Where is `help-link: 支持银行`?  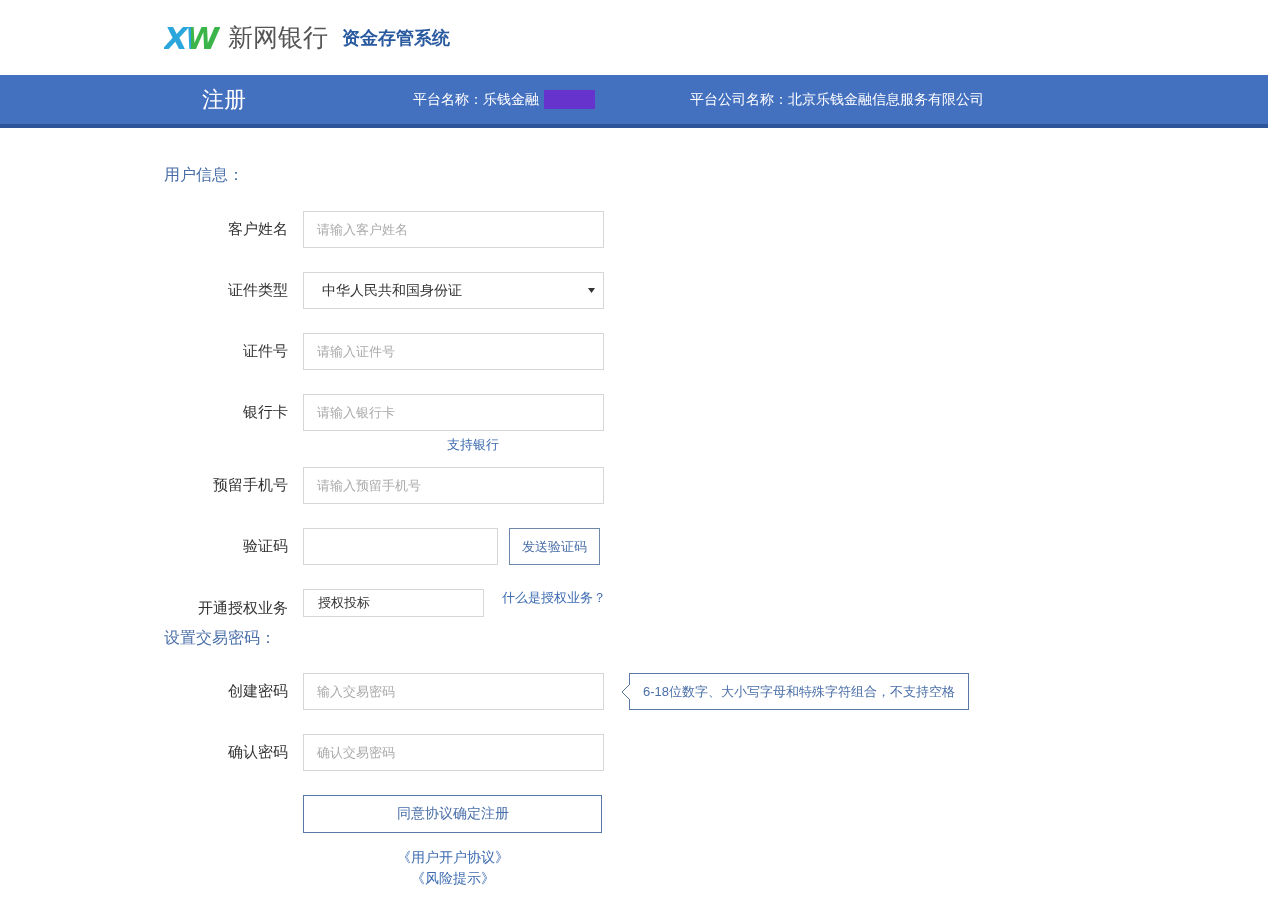
help-link: 支持银行 is located at coordinates (473, 445).